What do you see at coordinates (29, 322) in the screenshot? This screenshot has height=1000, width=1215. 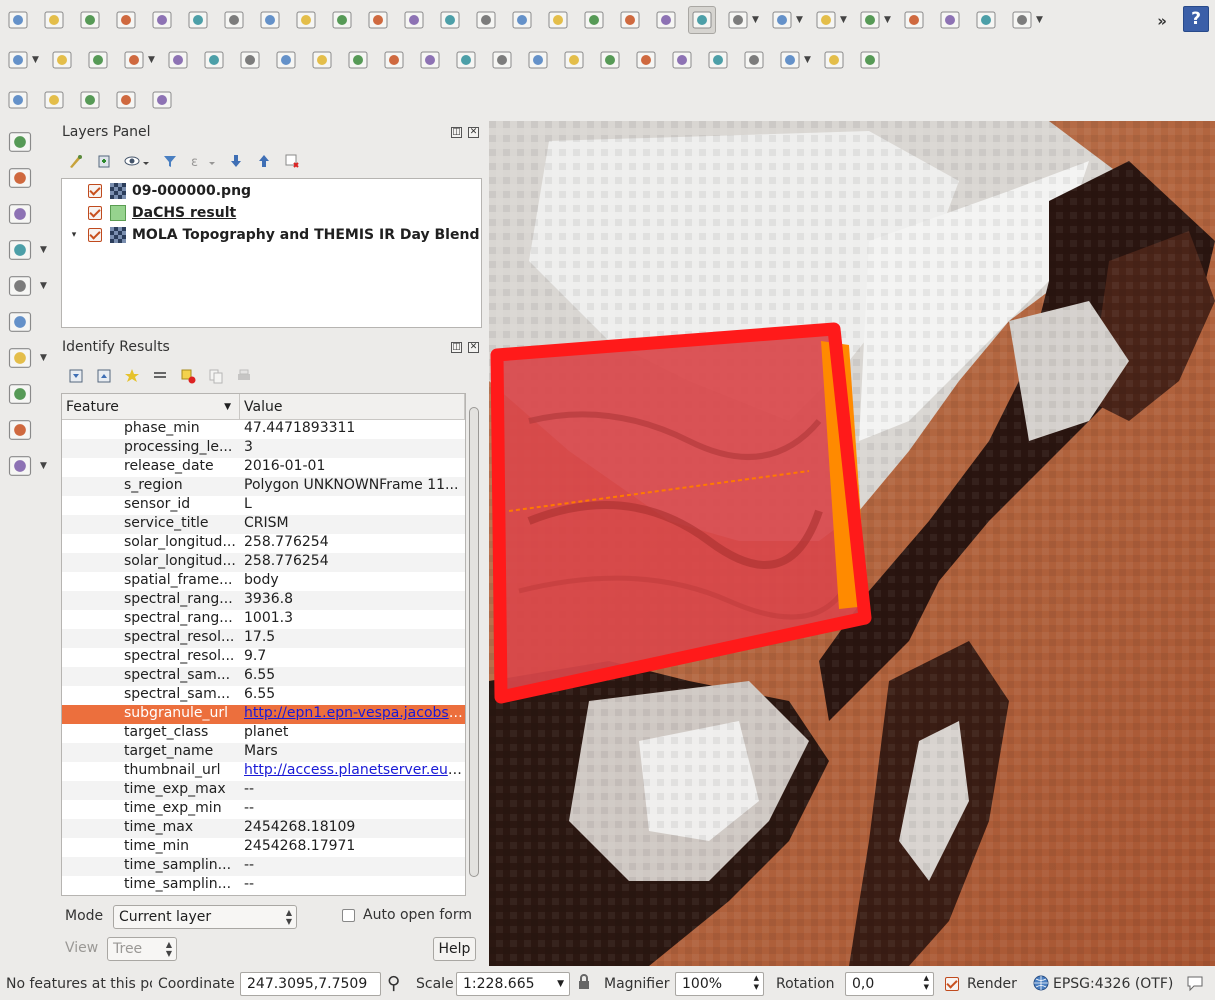 I see `add-wfs-icon` at bounding box center [29, 322].